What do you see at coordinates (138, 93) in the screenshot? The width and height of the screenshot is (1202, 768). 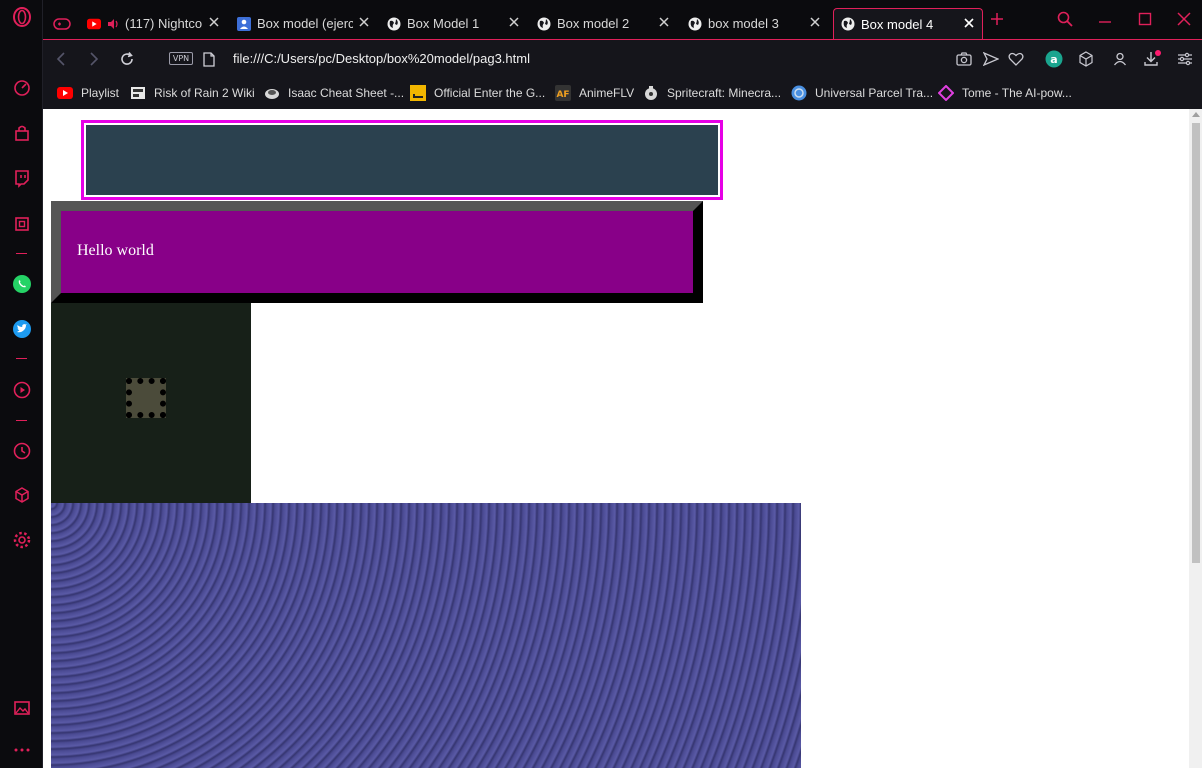 I see `wiki-icon` at bounding box center [138, 93].